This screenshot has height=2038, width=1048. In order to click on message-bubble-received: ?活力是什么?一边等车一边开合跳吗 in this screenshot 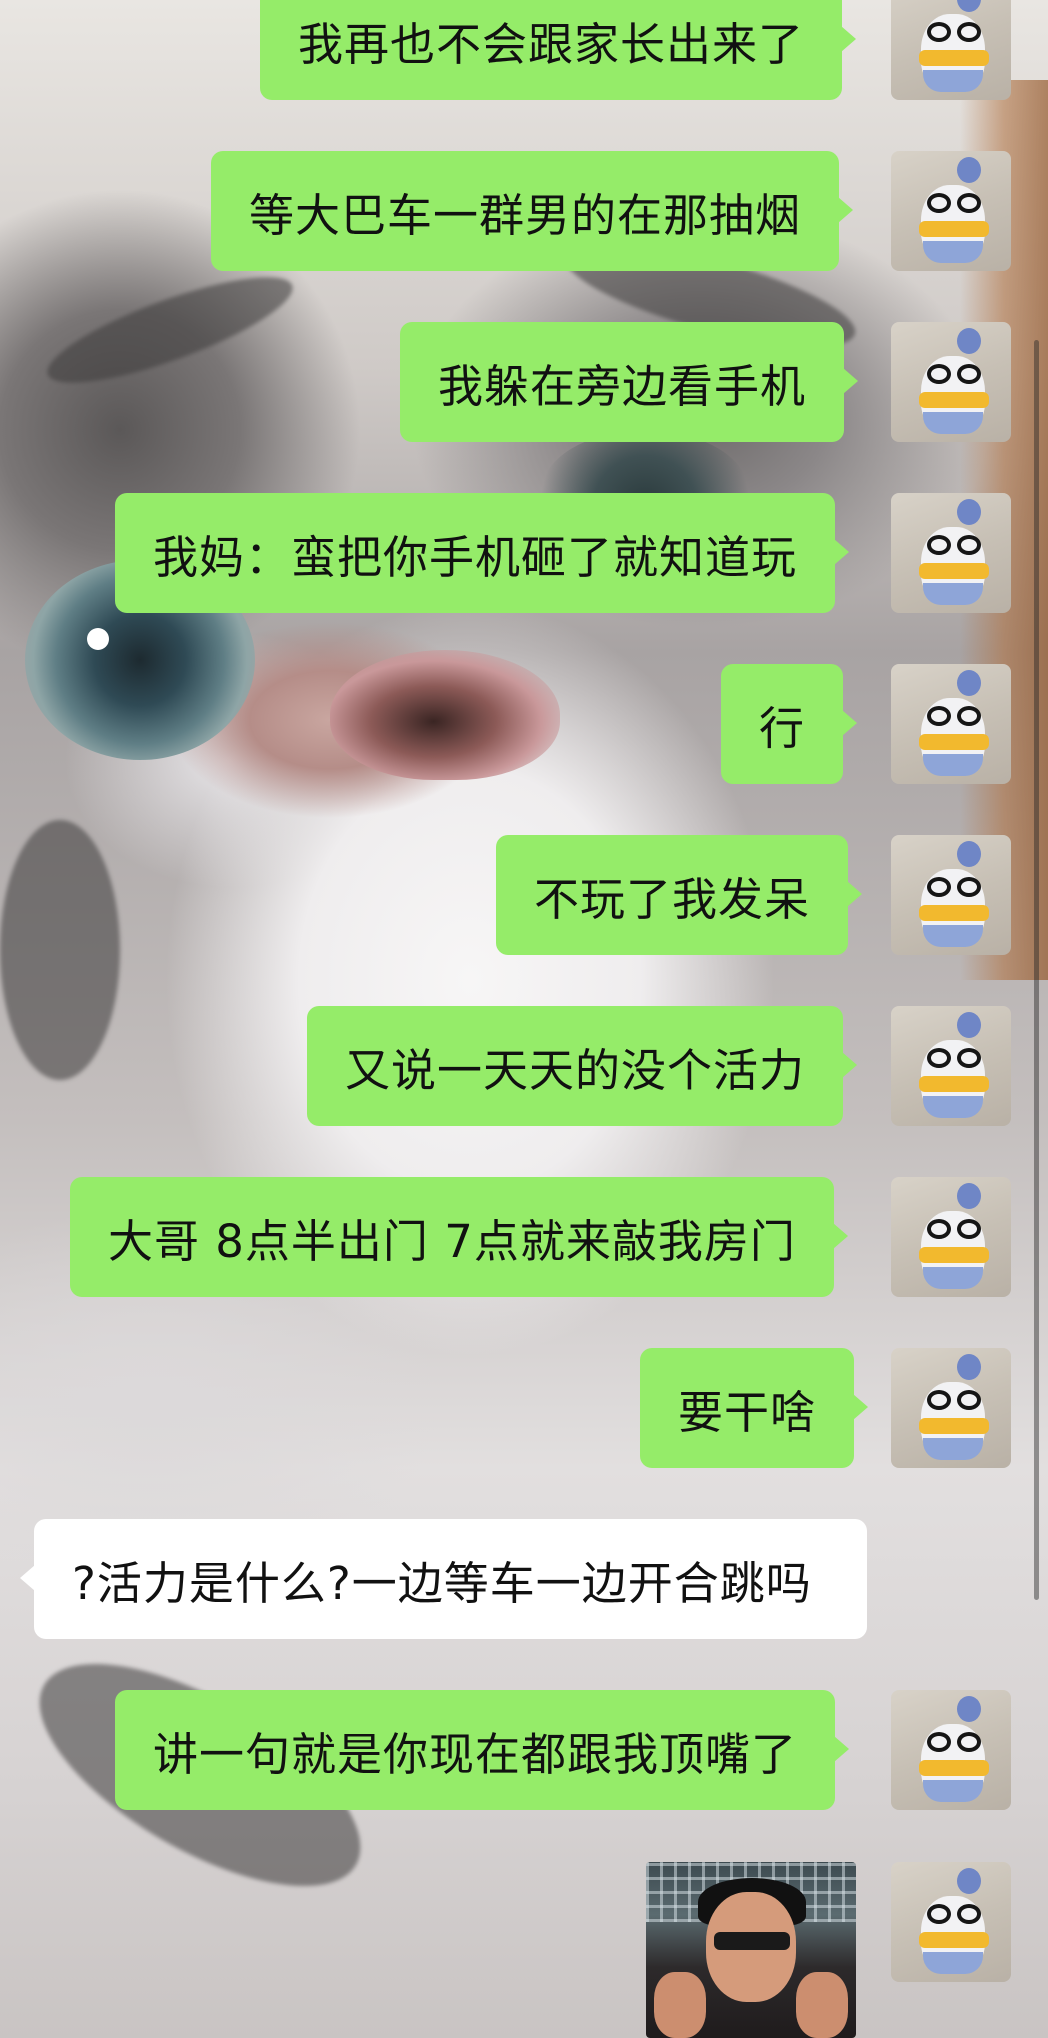, I will do `click(443, 1579)`.